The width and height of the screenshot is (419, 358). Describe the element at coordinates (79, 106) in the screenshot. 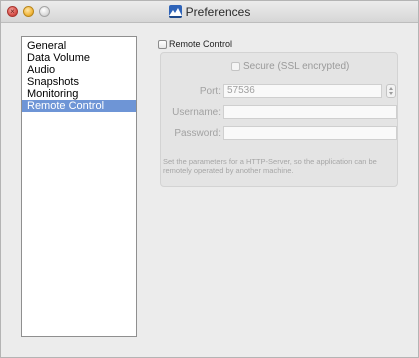

I see `sidebar-item-remote-control: Remote Control` at that location.